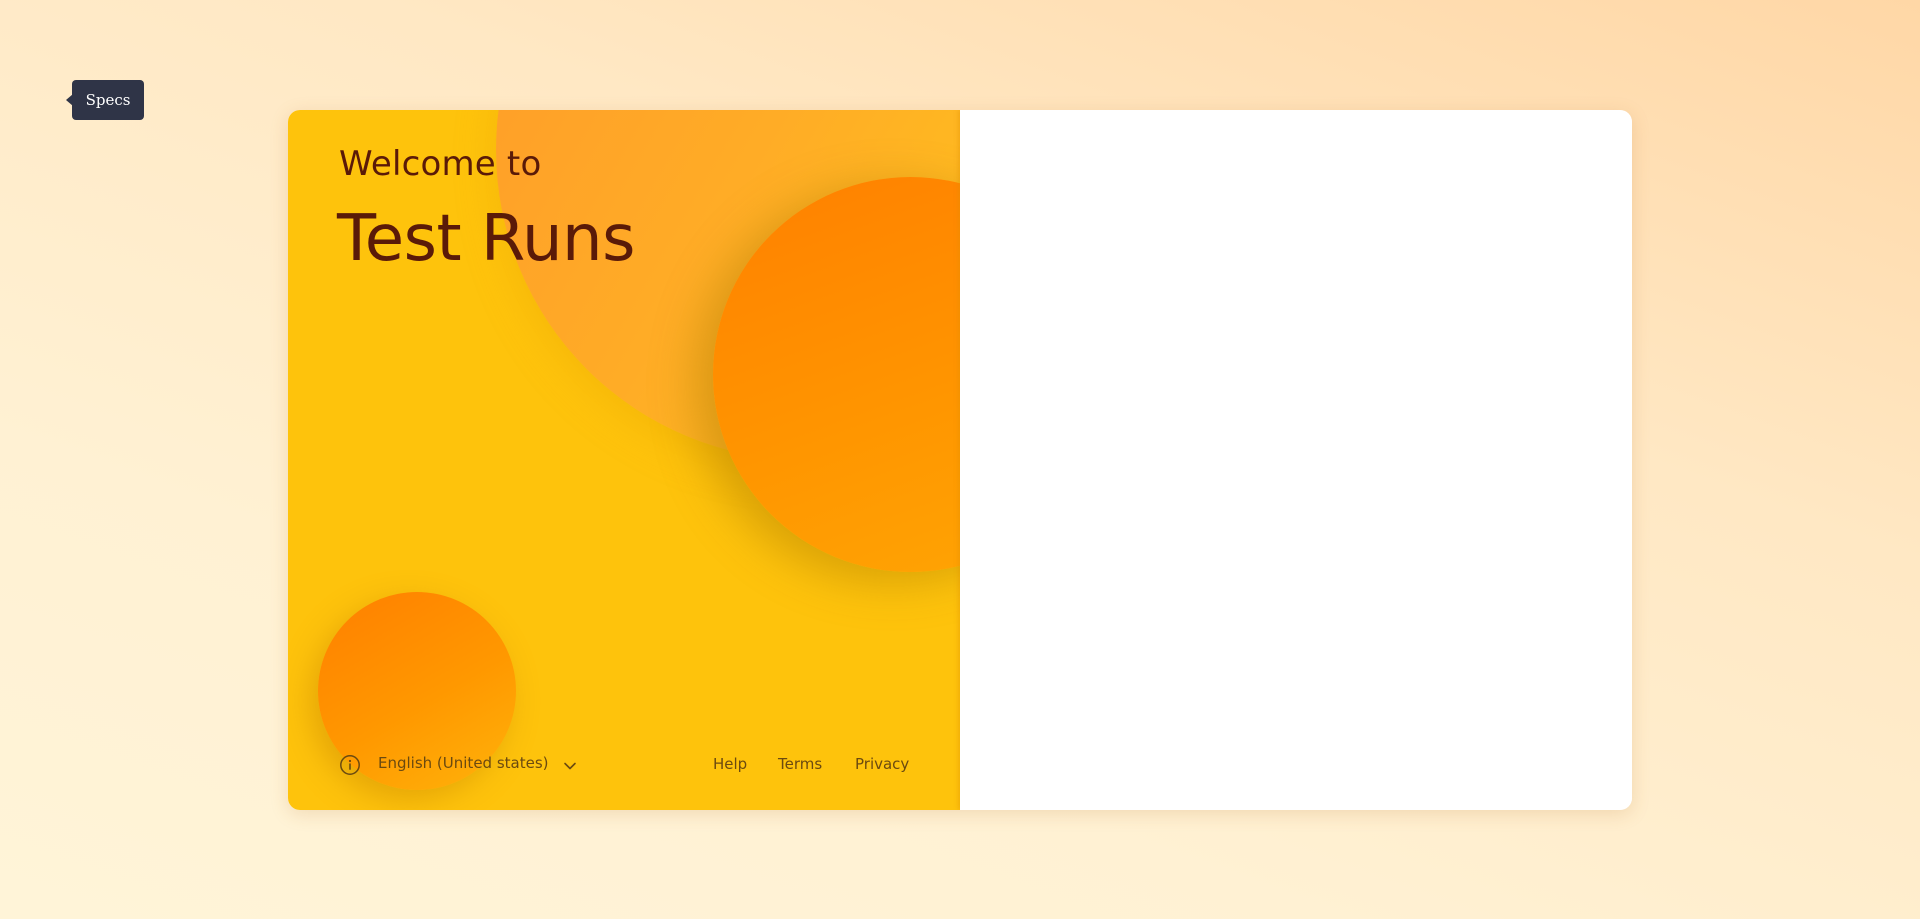  What do you see at coordinates (486, 239) in the screenshot?
I see `app-title: Test Runs` at bounding box center [486, 239].